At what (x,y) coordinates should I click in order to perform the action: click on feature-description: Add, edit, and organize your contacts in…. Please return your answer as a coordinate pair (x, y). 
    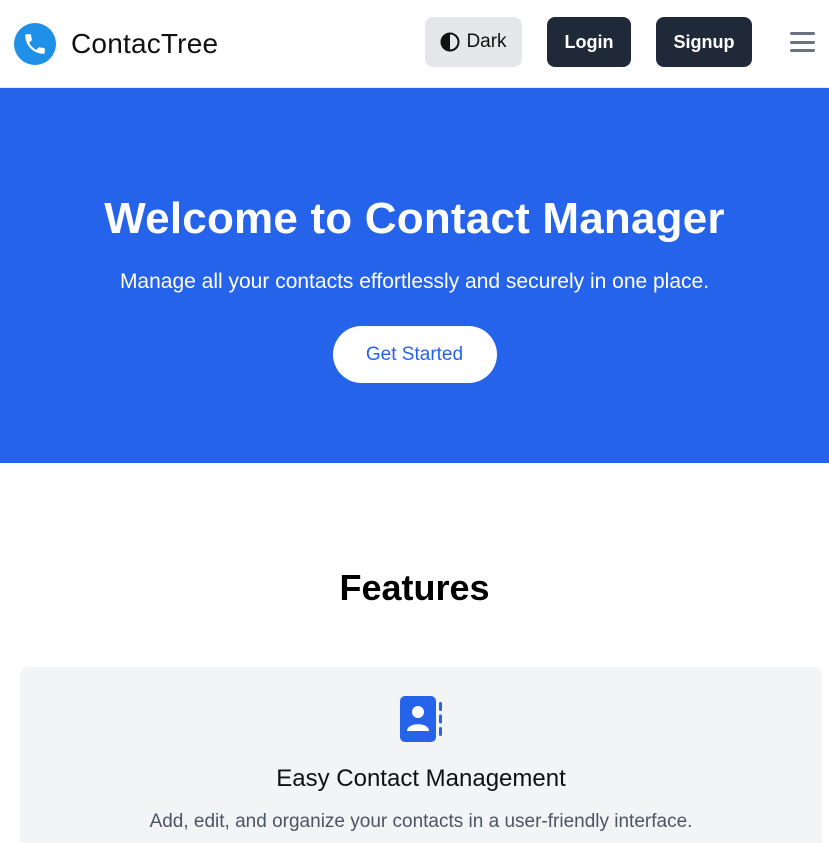
    Looking at the image, I should click on (421, 821).